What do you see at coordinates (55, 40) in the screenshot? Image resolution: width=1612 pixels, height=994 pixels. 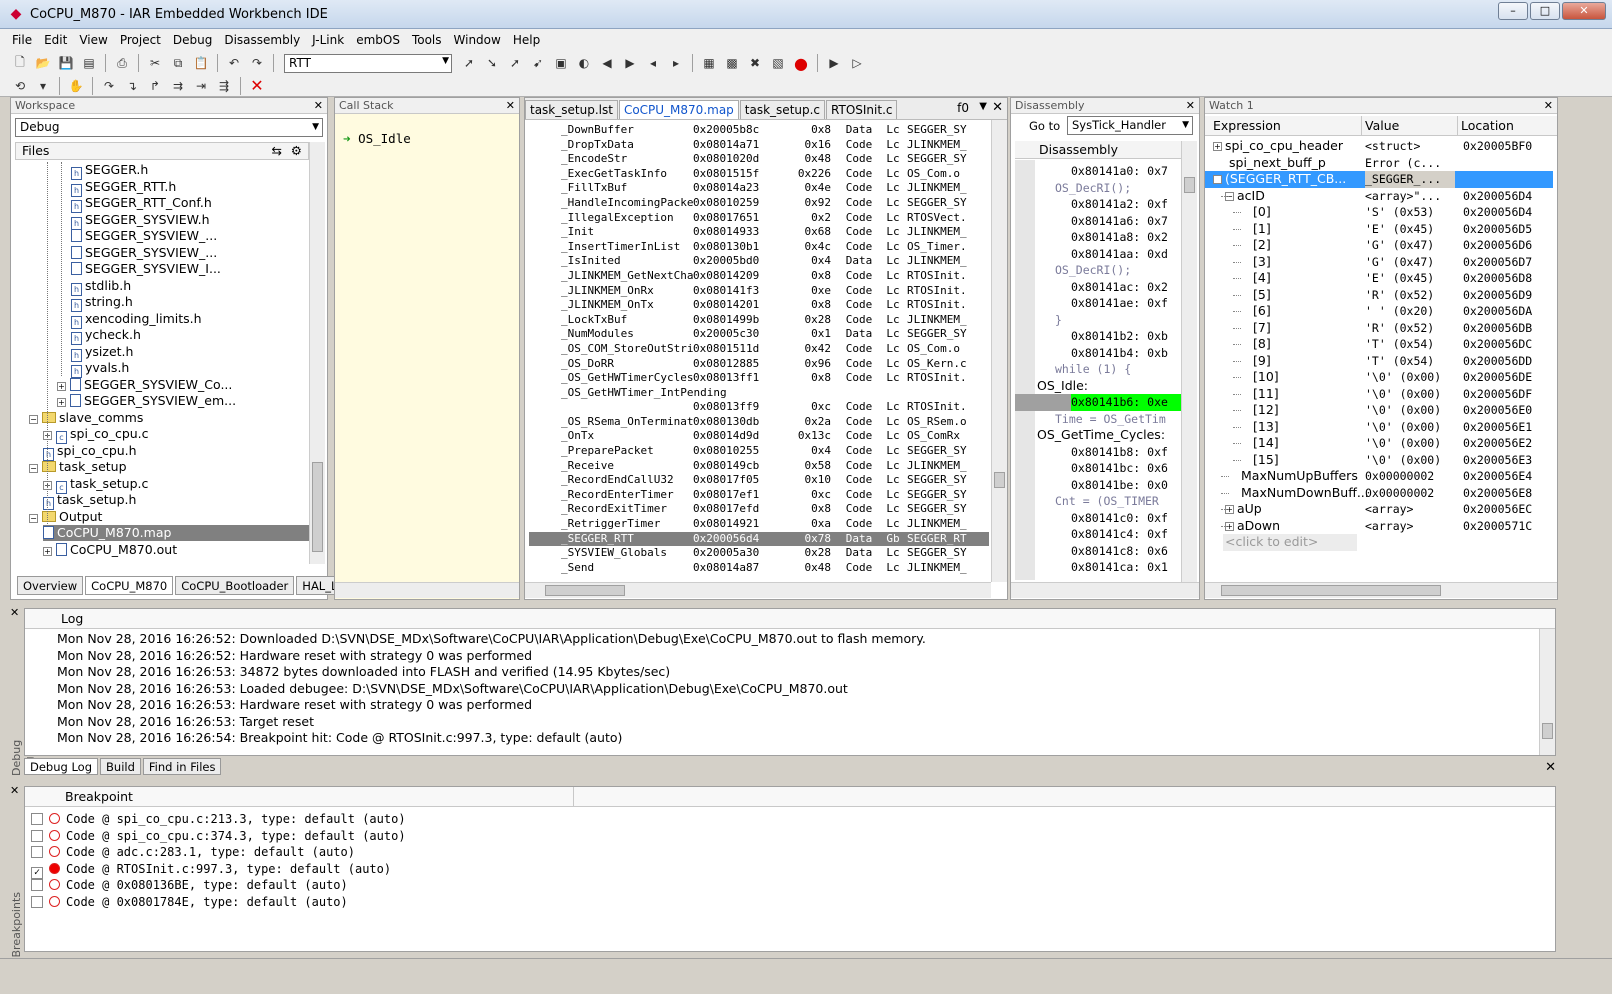 I see `menu-edit: Edit` at bounding box center [55, 40].